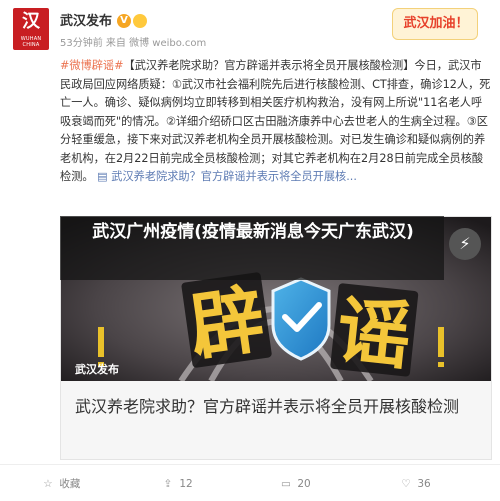 This screenshot has width=500, height=501. What do you see at coordinates (294, 484) in the screenshot?
I see `comment-button: ▭ 20` at bounding box center [294, 484].